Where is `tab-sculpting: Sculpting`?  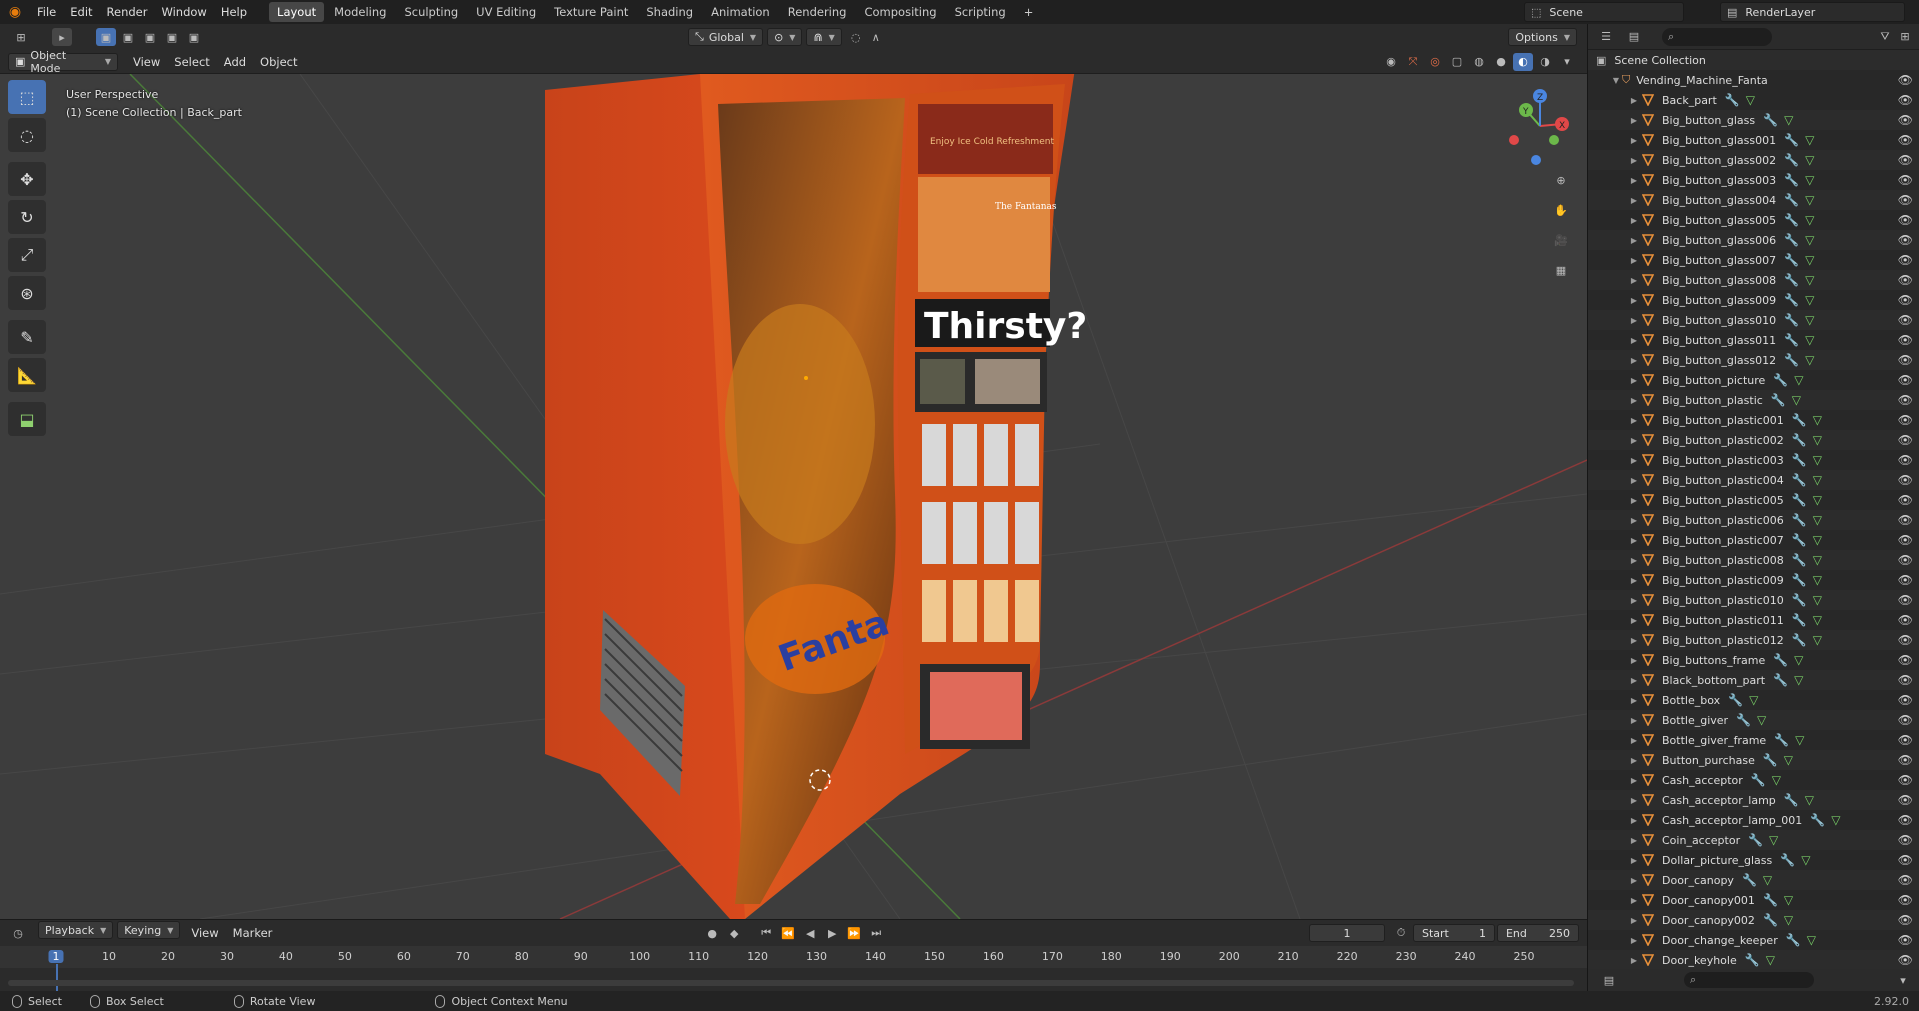 tab-sculpting: Sculpting is located at coordinates (431, 12).